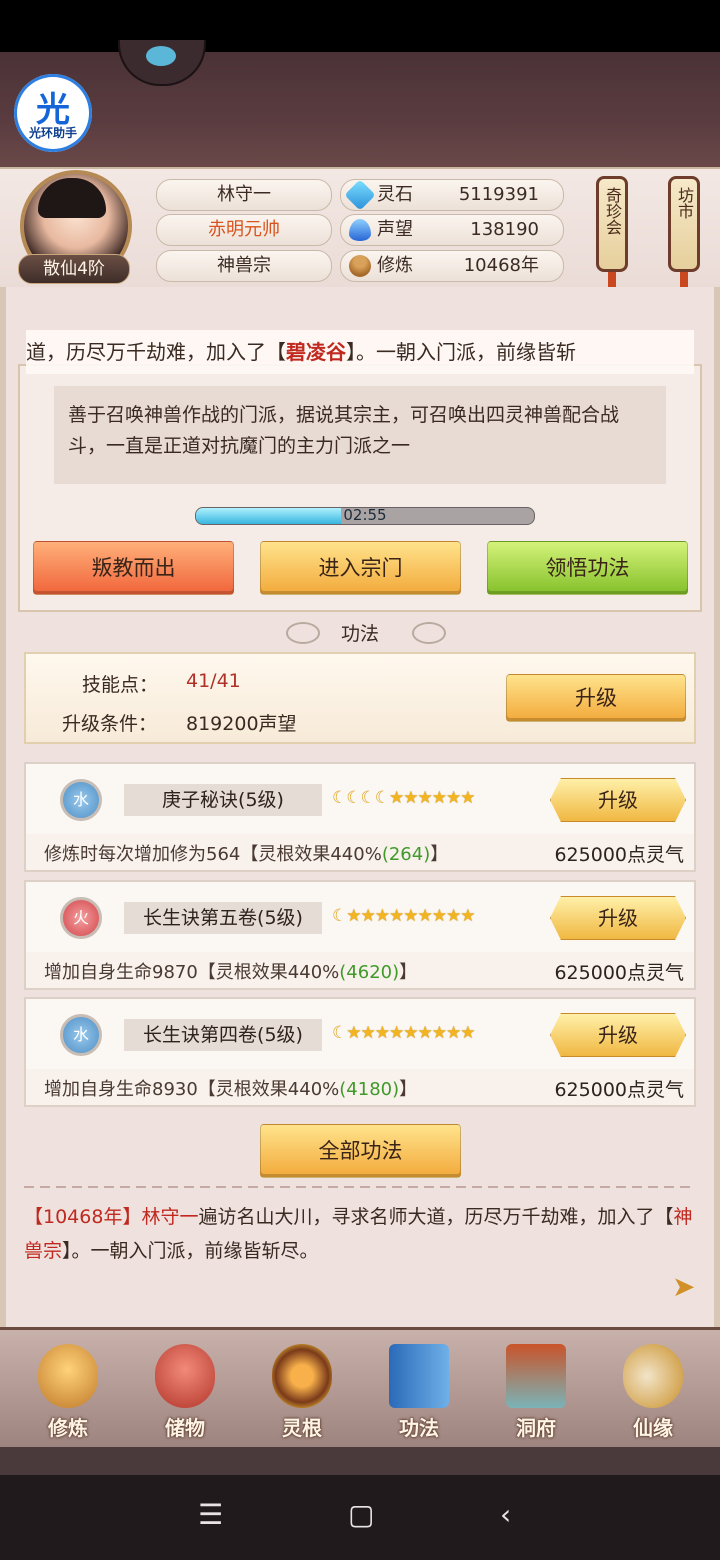  What do you see at coordinates (653, 1428) in the screenshot?
I see `nav-label: 仙缘` at bounding box center [653, 1428].